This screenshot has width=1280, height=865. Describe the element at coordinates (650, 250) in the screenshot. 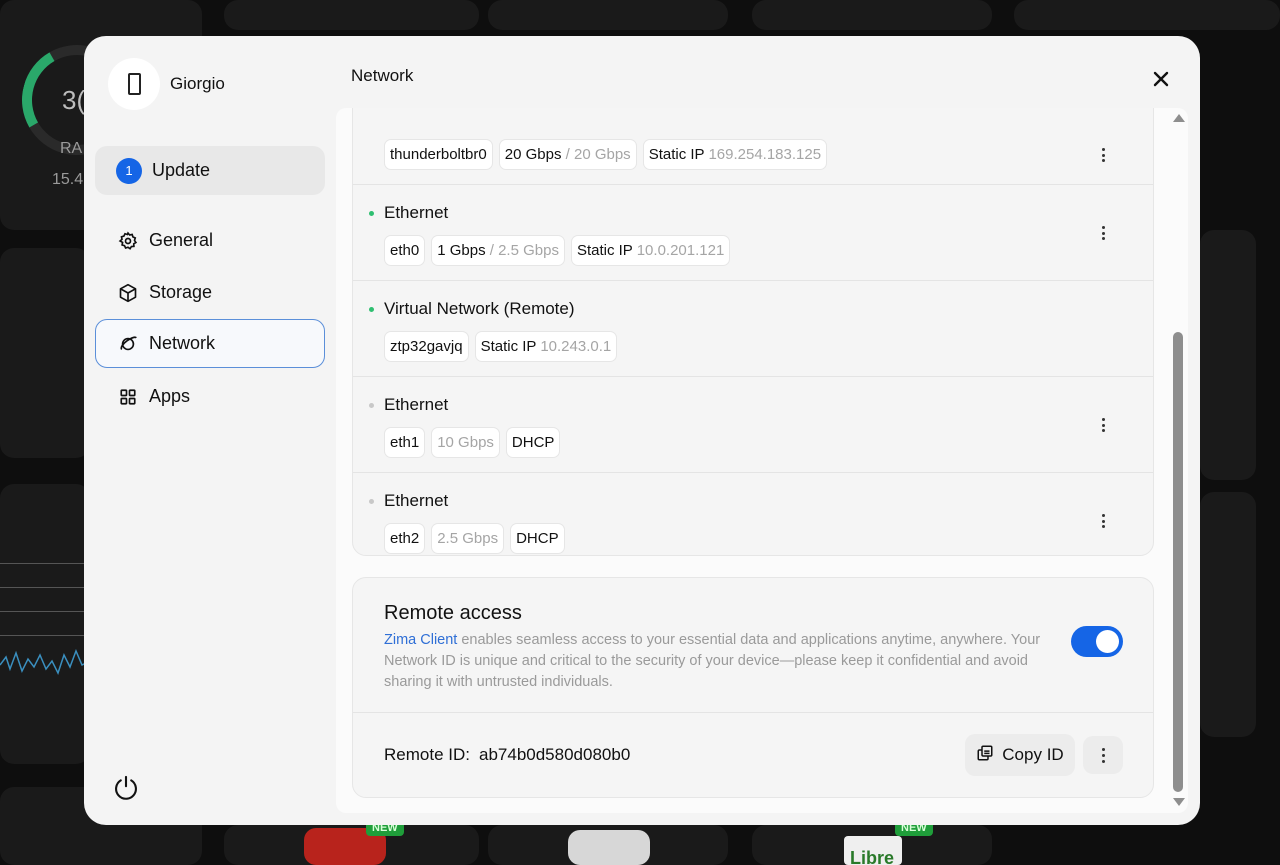

I see `ip-chip: Static IP 10.0.201.121` at that location.